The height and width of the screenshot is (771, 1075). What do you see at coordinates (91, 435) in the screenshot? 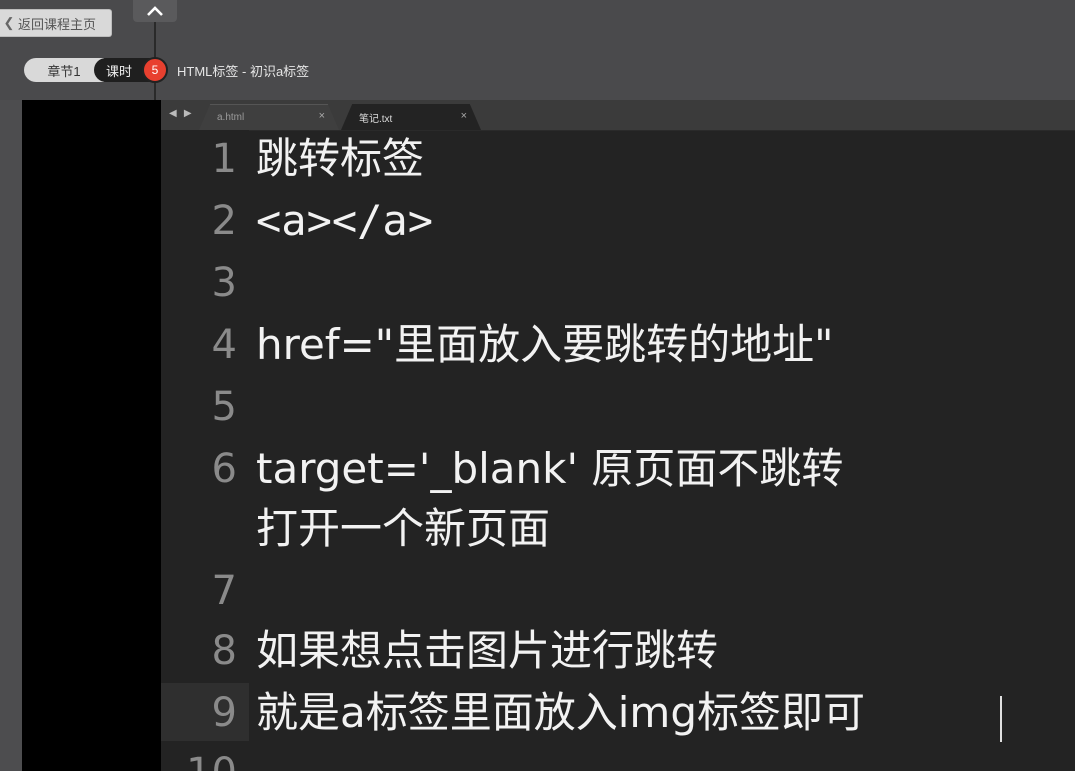
I see `video-letterbox` at bounding box center [91, 435].